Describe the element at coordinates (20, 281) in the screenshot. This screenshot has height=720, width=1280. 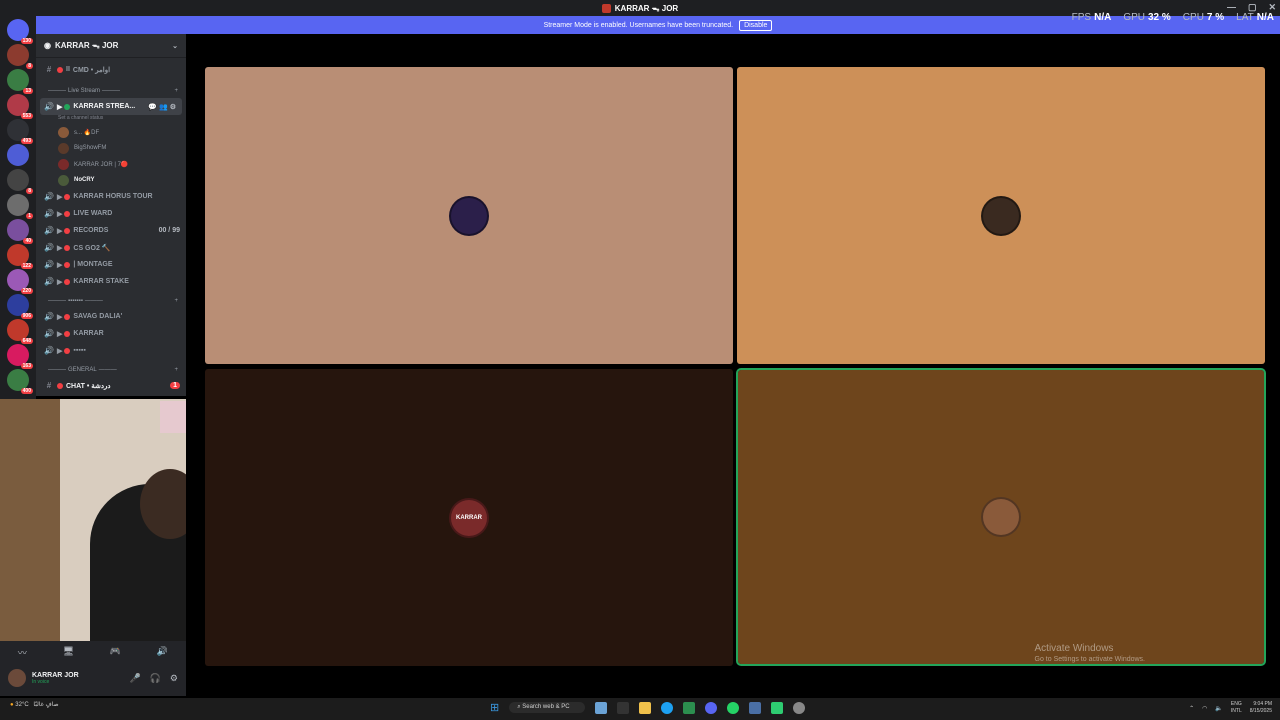
I see `server-icon: 220` at that location.